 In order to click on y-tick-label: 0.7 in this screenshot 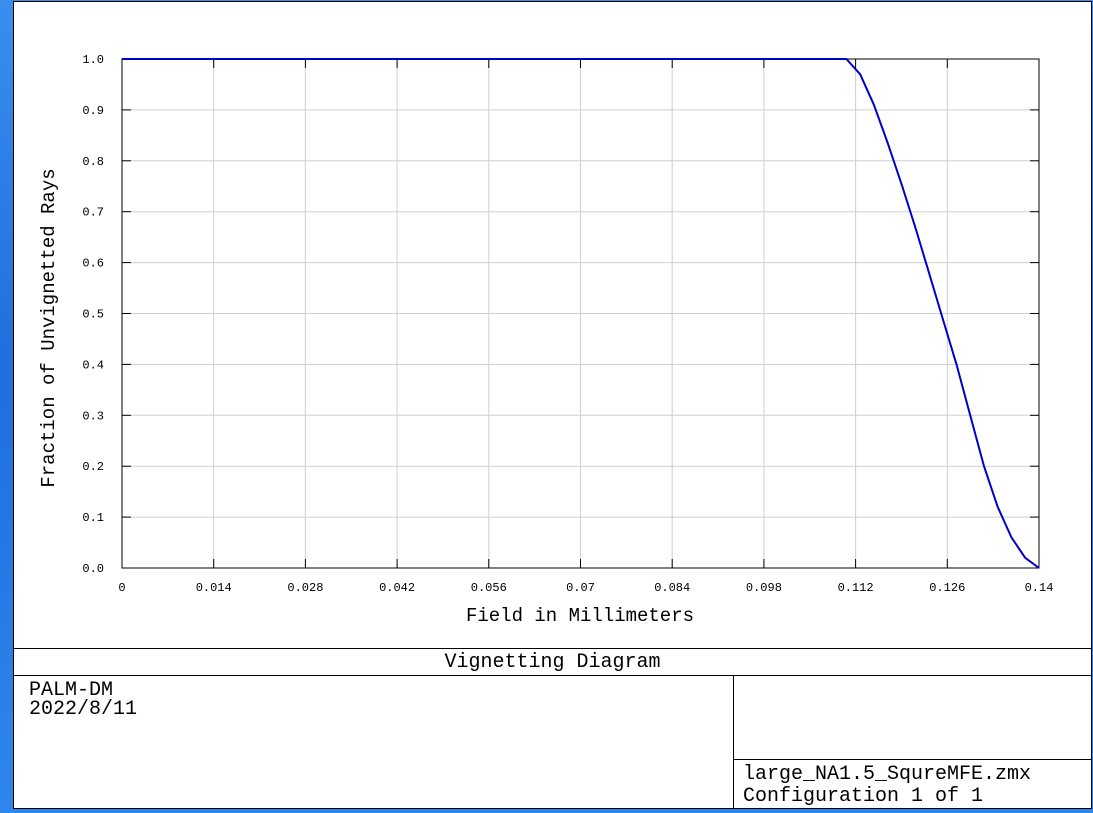, I will do `click(93, 213)`.